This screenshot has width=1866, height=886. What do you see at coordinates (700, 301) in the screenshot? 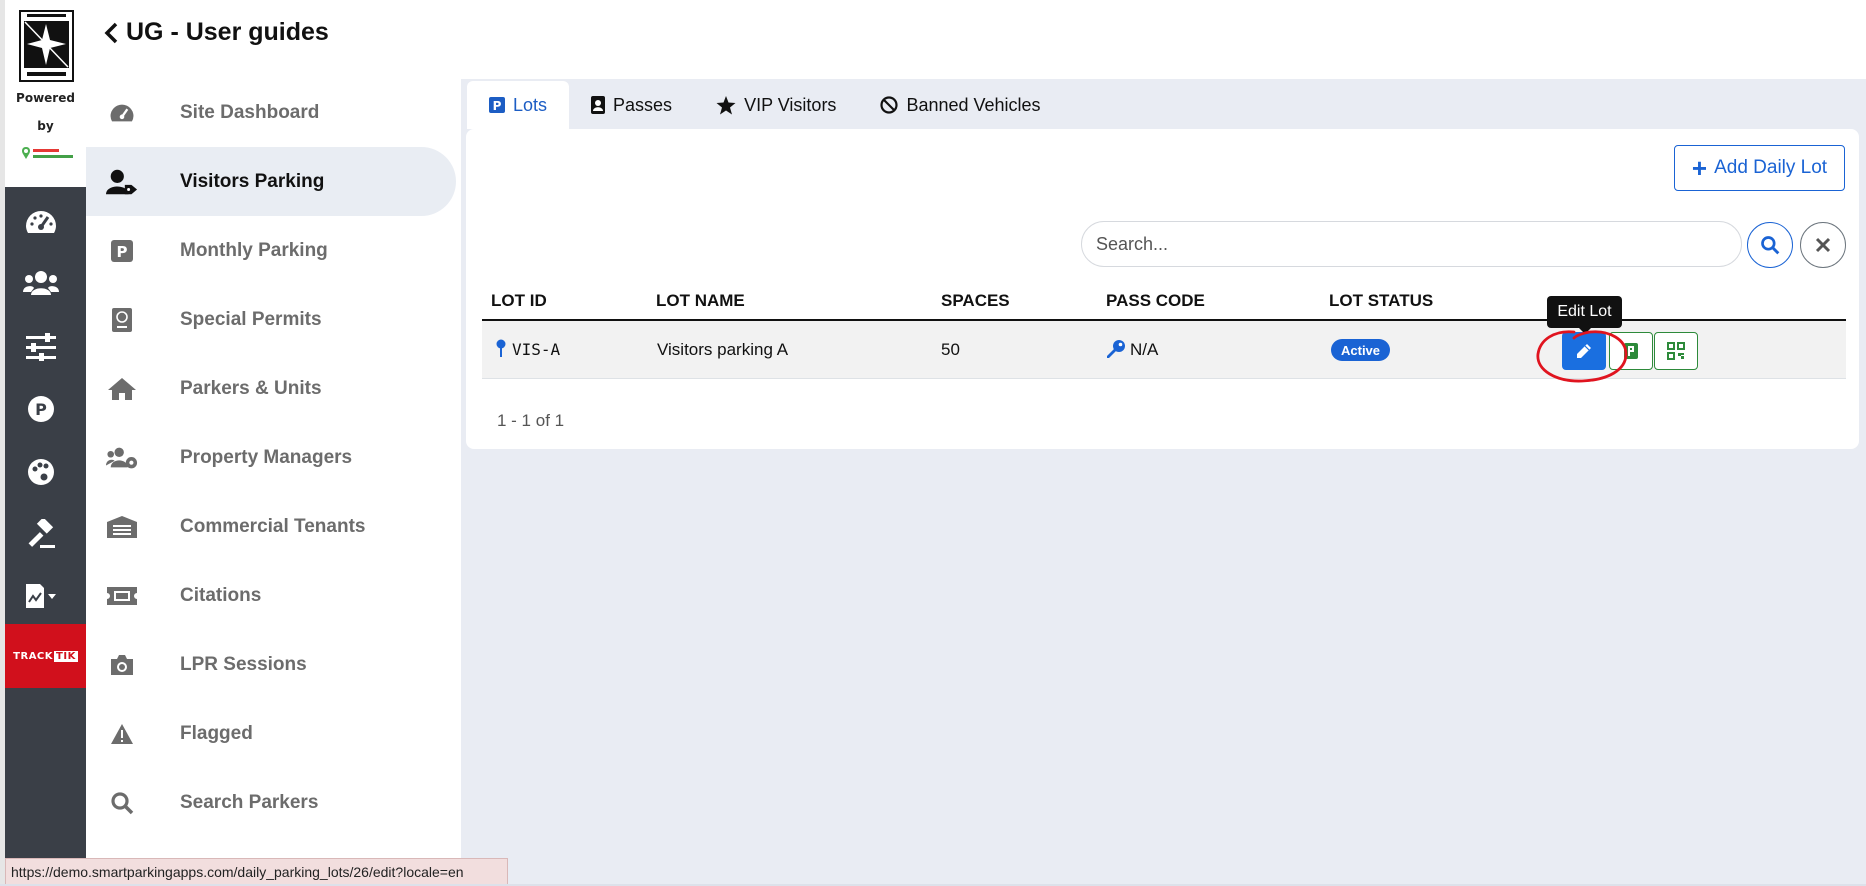
I see `column-header-lot-name: LOT NAME` at bounding box center [700, 301].